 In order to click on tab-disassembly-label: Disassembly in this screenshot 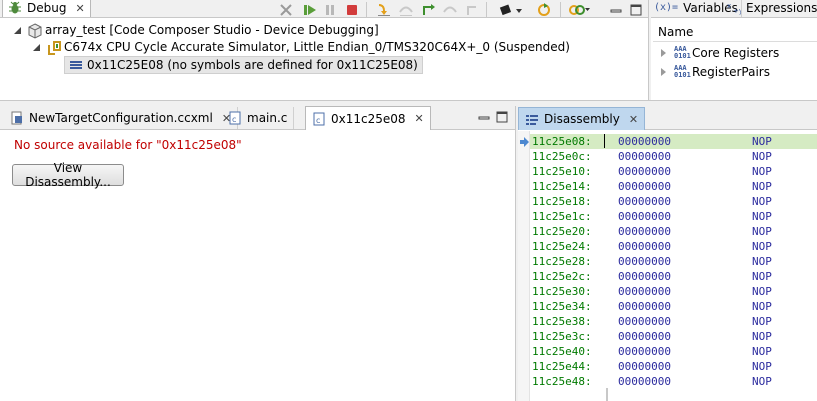, I will do `click(582, 119)`.